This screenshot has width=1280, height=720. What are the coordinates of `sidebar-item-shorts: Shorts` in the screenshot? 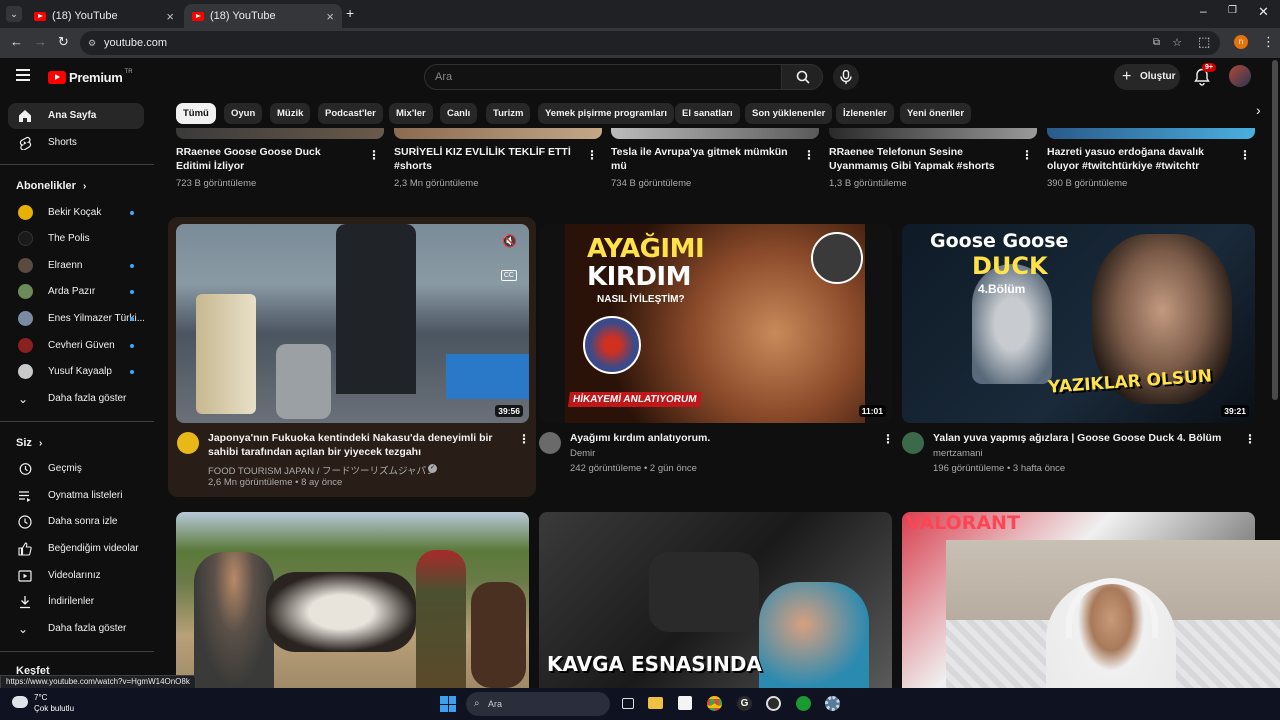 It's located at (76, 143).